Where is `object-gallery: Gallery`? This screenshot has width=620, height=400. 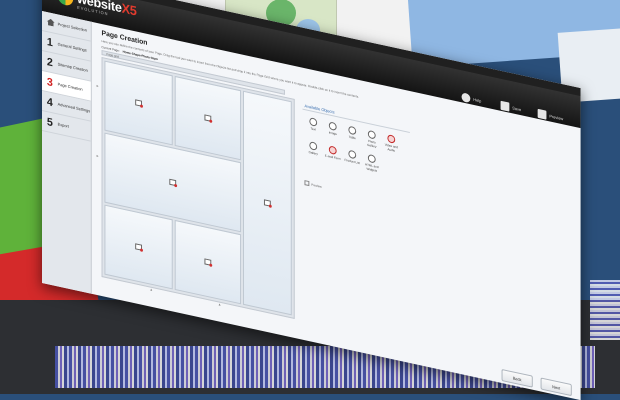
object-gallery: Gallery is located at coordinates (313, 148).